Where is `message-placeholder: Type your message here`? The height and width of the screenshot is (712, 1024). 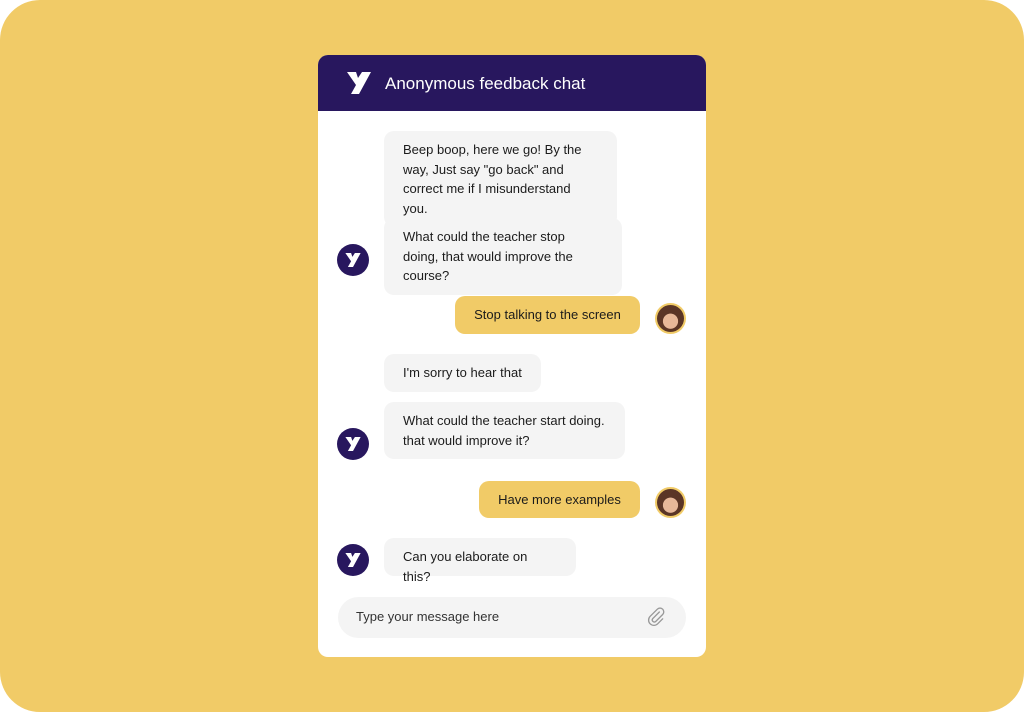
message-placeholder: Type your message here is located at coordinates (428, 616).